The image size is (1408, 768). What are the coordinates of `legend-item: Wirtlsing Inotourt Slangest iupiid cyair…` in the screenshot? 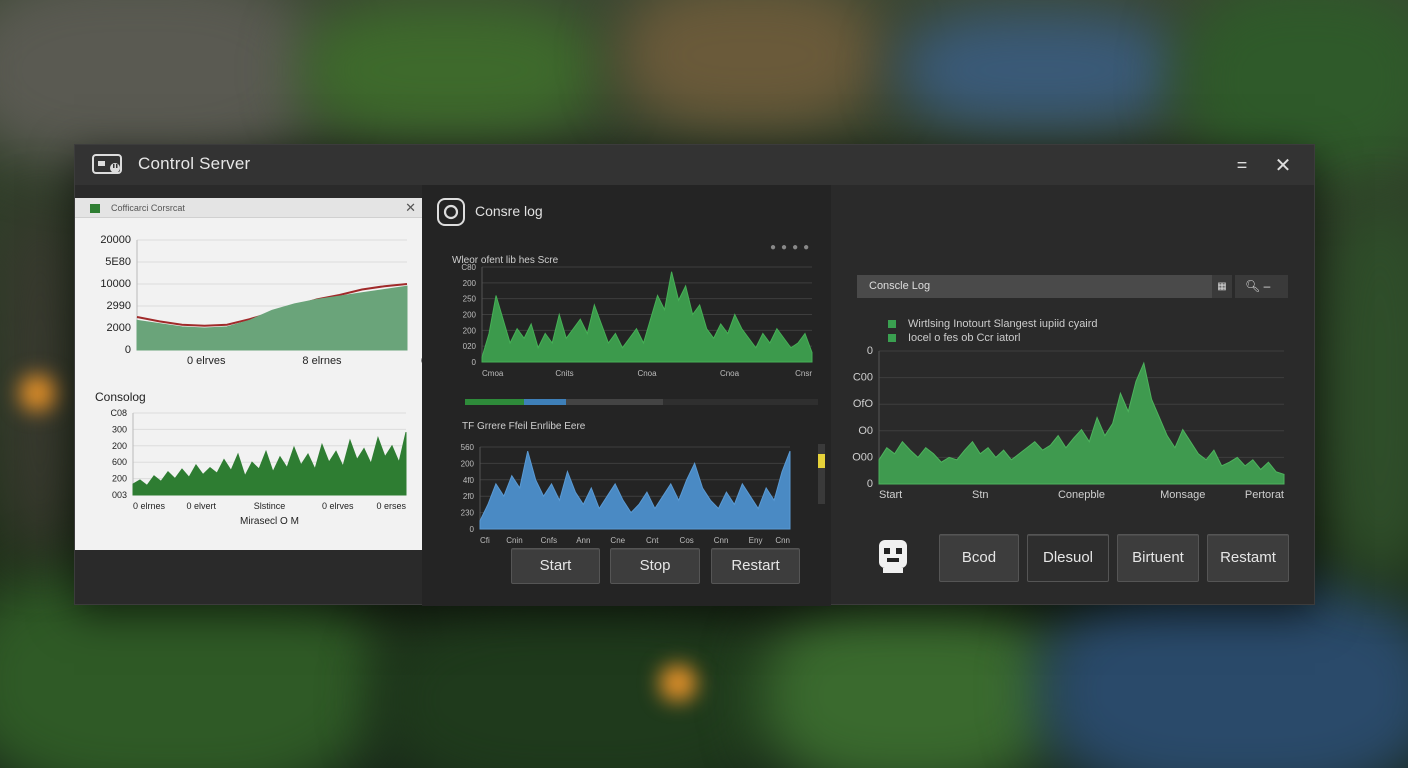 It's located at (993, 324).